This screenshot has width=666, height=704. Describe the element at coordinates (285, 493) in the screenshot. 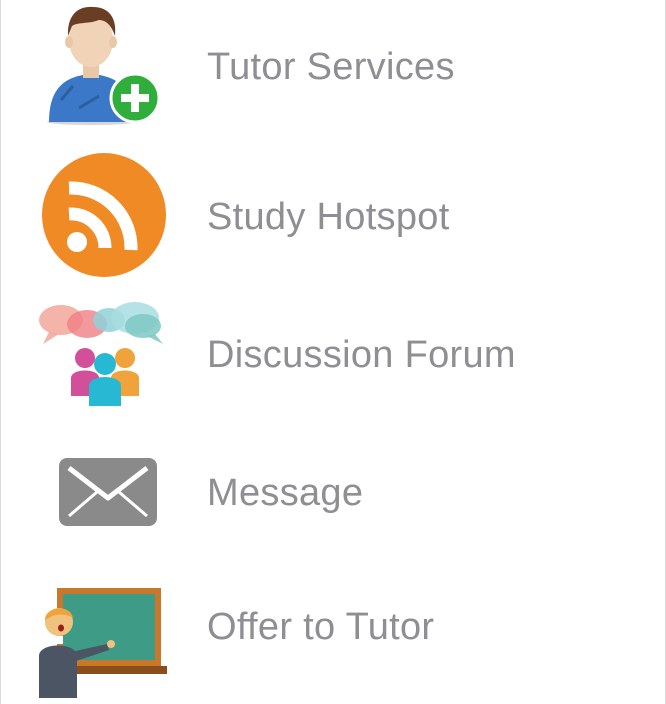

I see `menu-item-label: Message` at that location.